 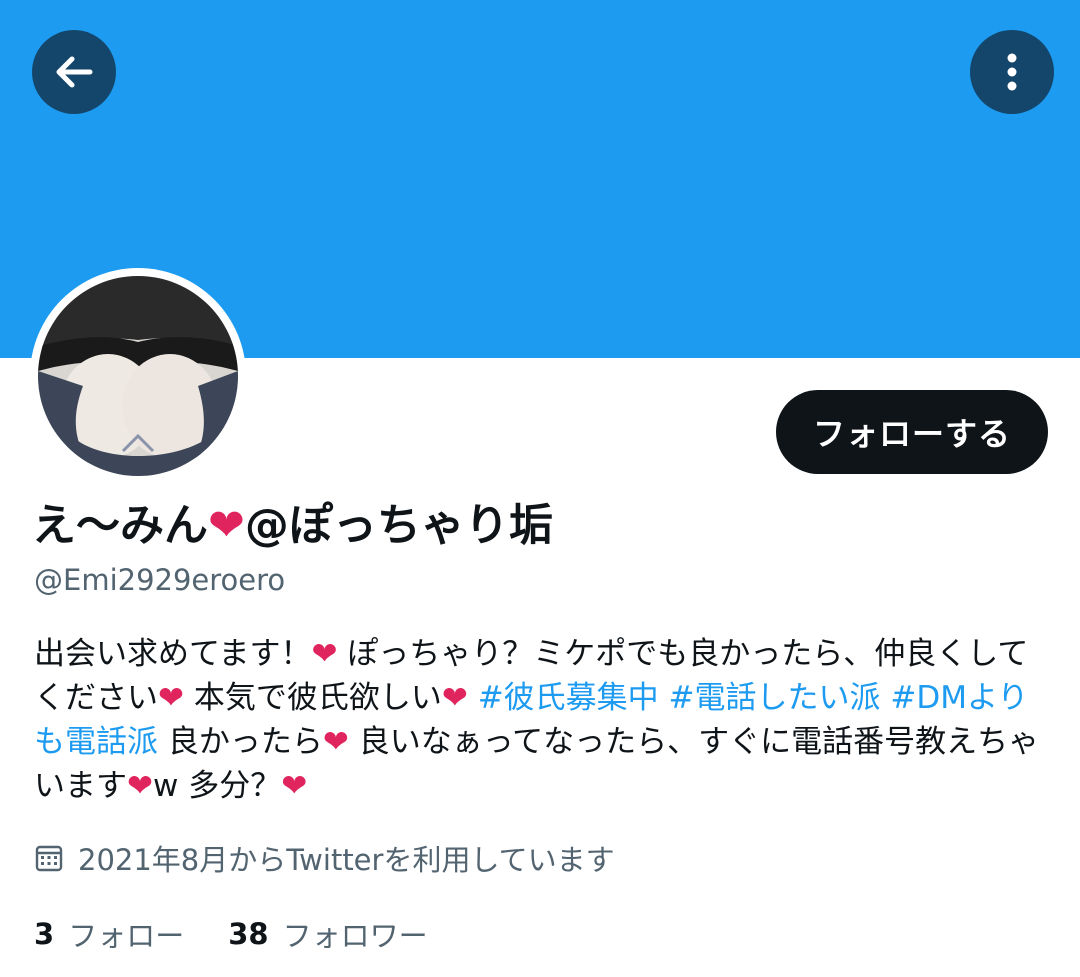 I want to click on back-button, so click(x=74, y=72).